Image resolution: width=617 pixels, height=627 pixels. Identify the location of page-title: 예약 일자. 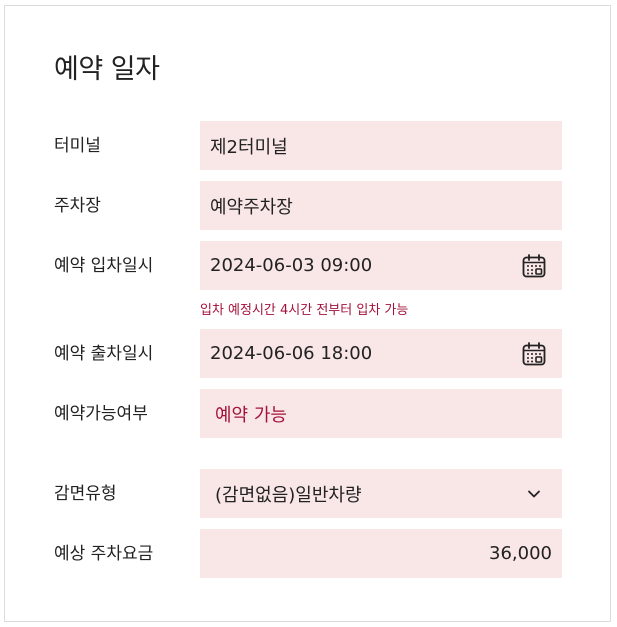
(107, 69).